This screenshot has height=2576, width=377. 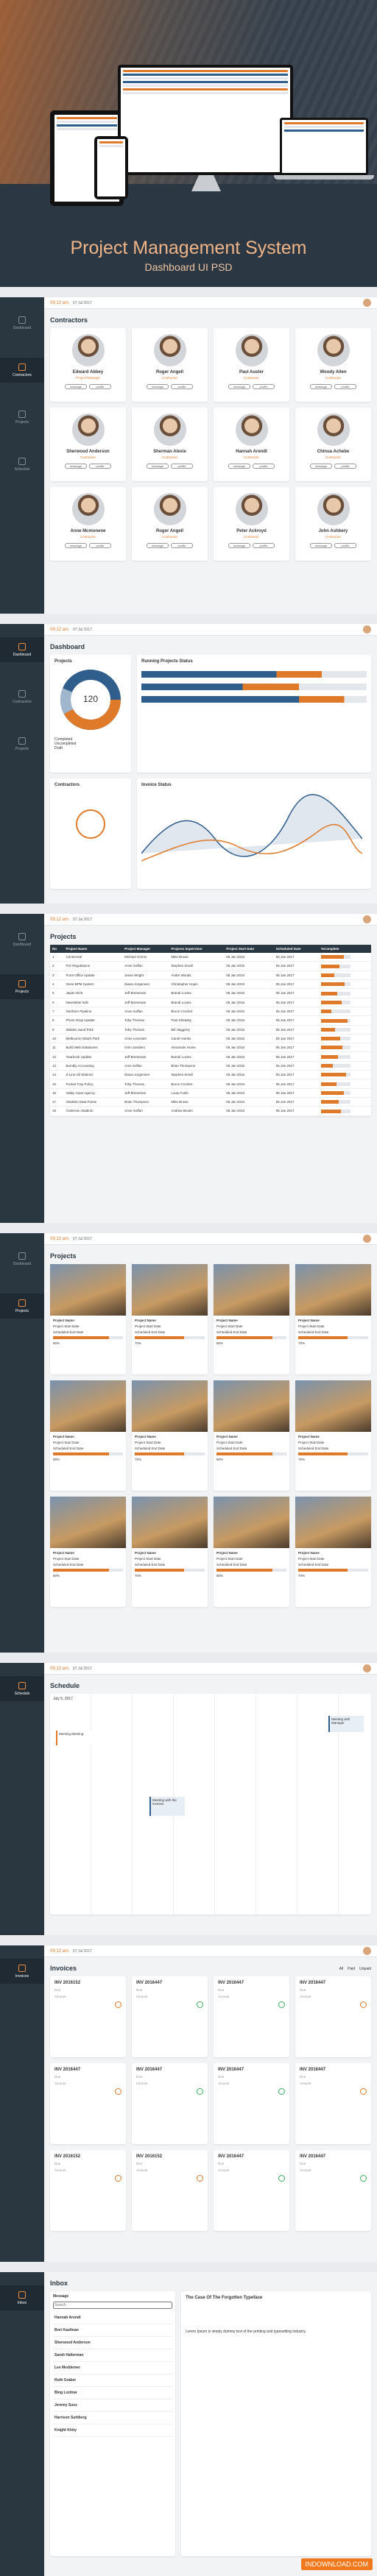 What do you see at coordinates (351, 1969) in the screenshot?
I see `filter-paid: Paid` at bounding box center [351, 1969].